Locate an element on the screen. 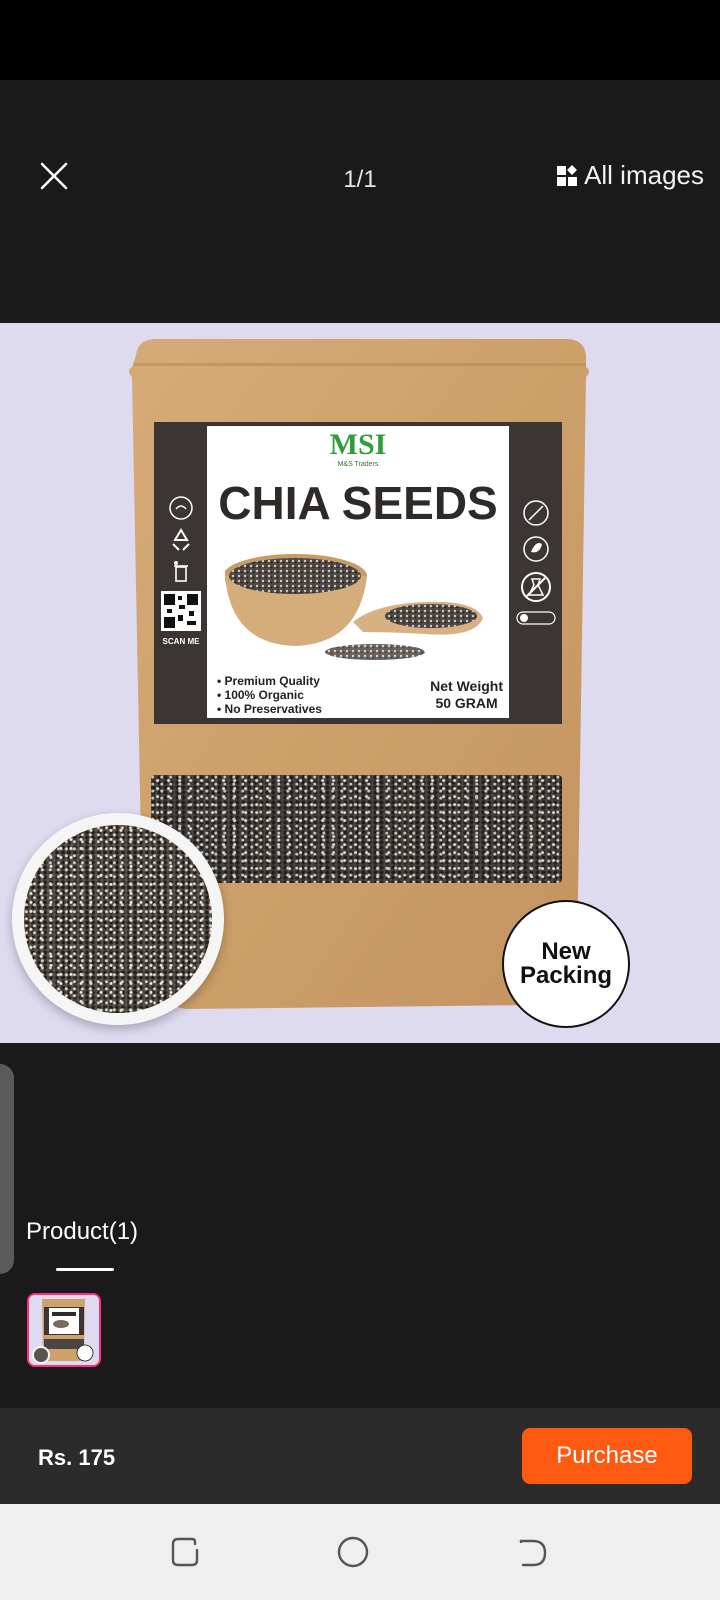  net-weight-label: Net Weight is located at coordinates (466, 686).